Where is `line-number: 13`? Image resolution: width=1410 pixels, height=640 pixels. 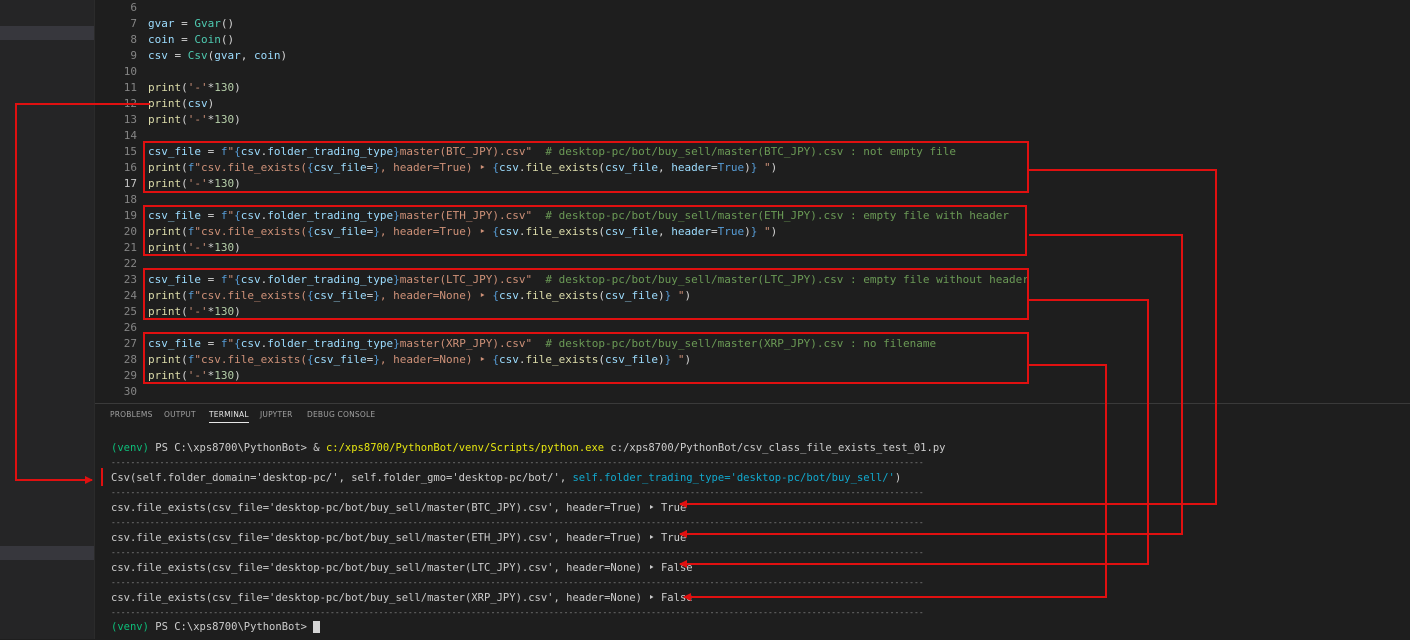 line-number: 13 is located at coordinates (130, 119).